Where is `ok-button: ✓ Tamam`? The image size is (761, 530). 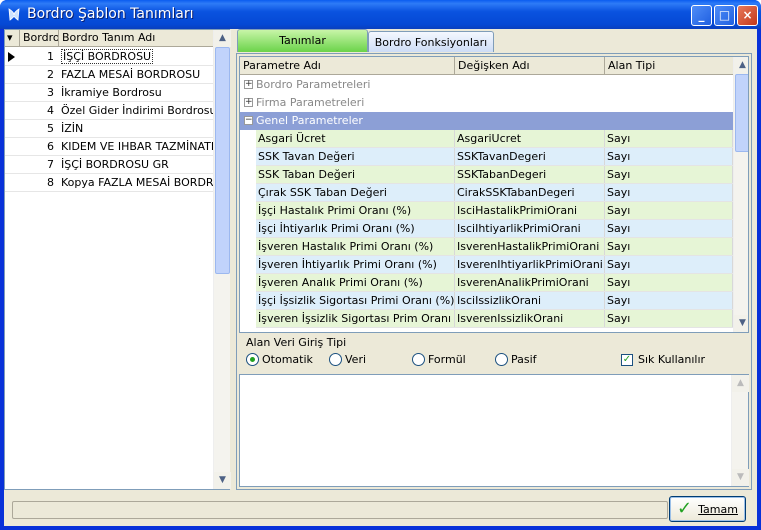 ok-button: ✓ Tamam is located at coordinates (707, 509).